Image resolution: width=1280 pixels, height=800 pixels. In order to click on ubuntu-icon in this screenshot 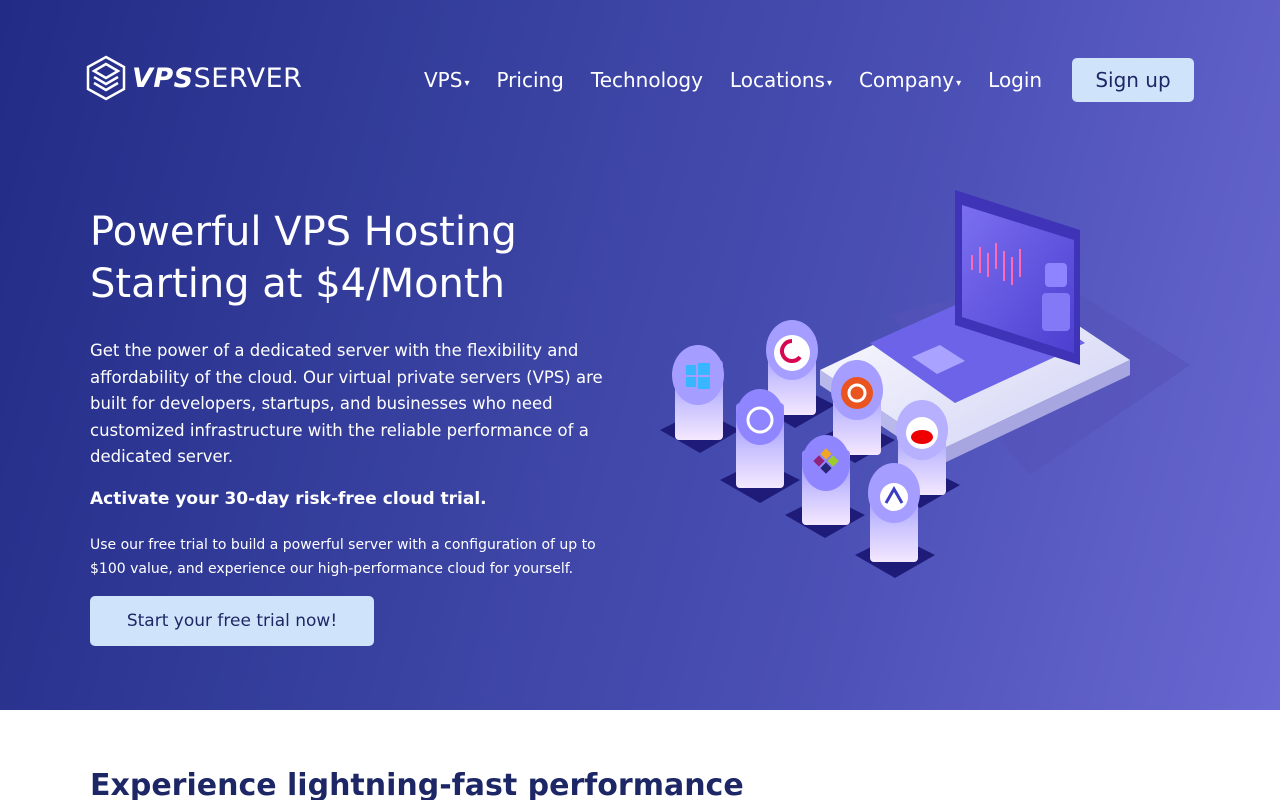, I will do `click(857, 393)`.